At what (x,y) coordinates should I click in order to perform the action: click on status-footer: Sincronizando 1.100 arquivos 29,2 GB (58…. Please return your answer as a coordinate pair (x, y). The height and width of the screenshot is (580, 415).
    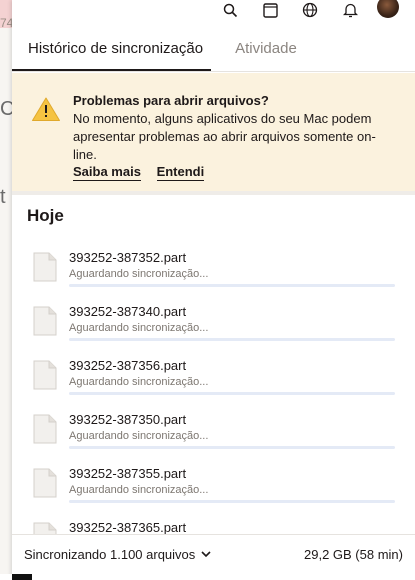
    Looking at the image, I should click on (213, 554).